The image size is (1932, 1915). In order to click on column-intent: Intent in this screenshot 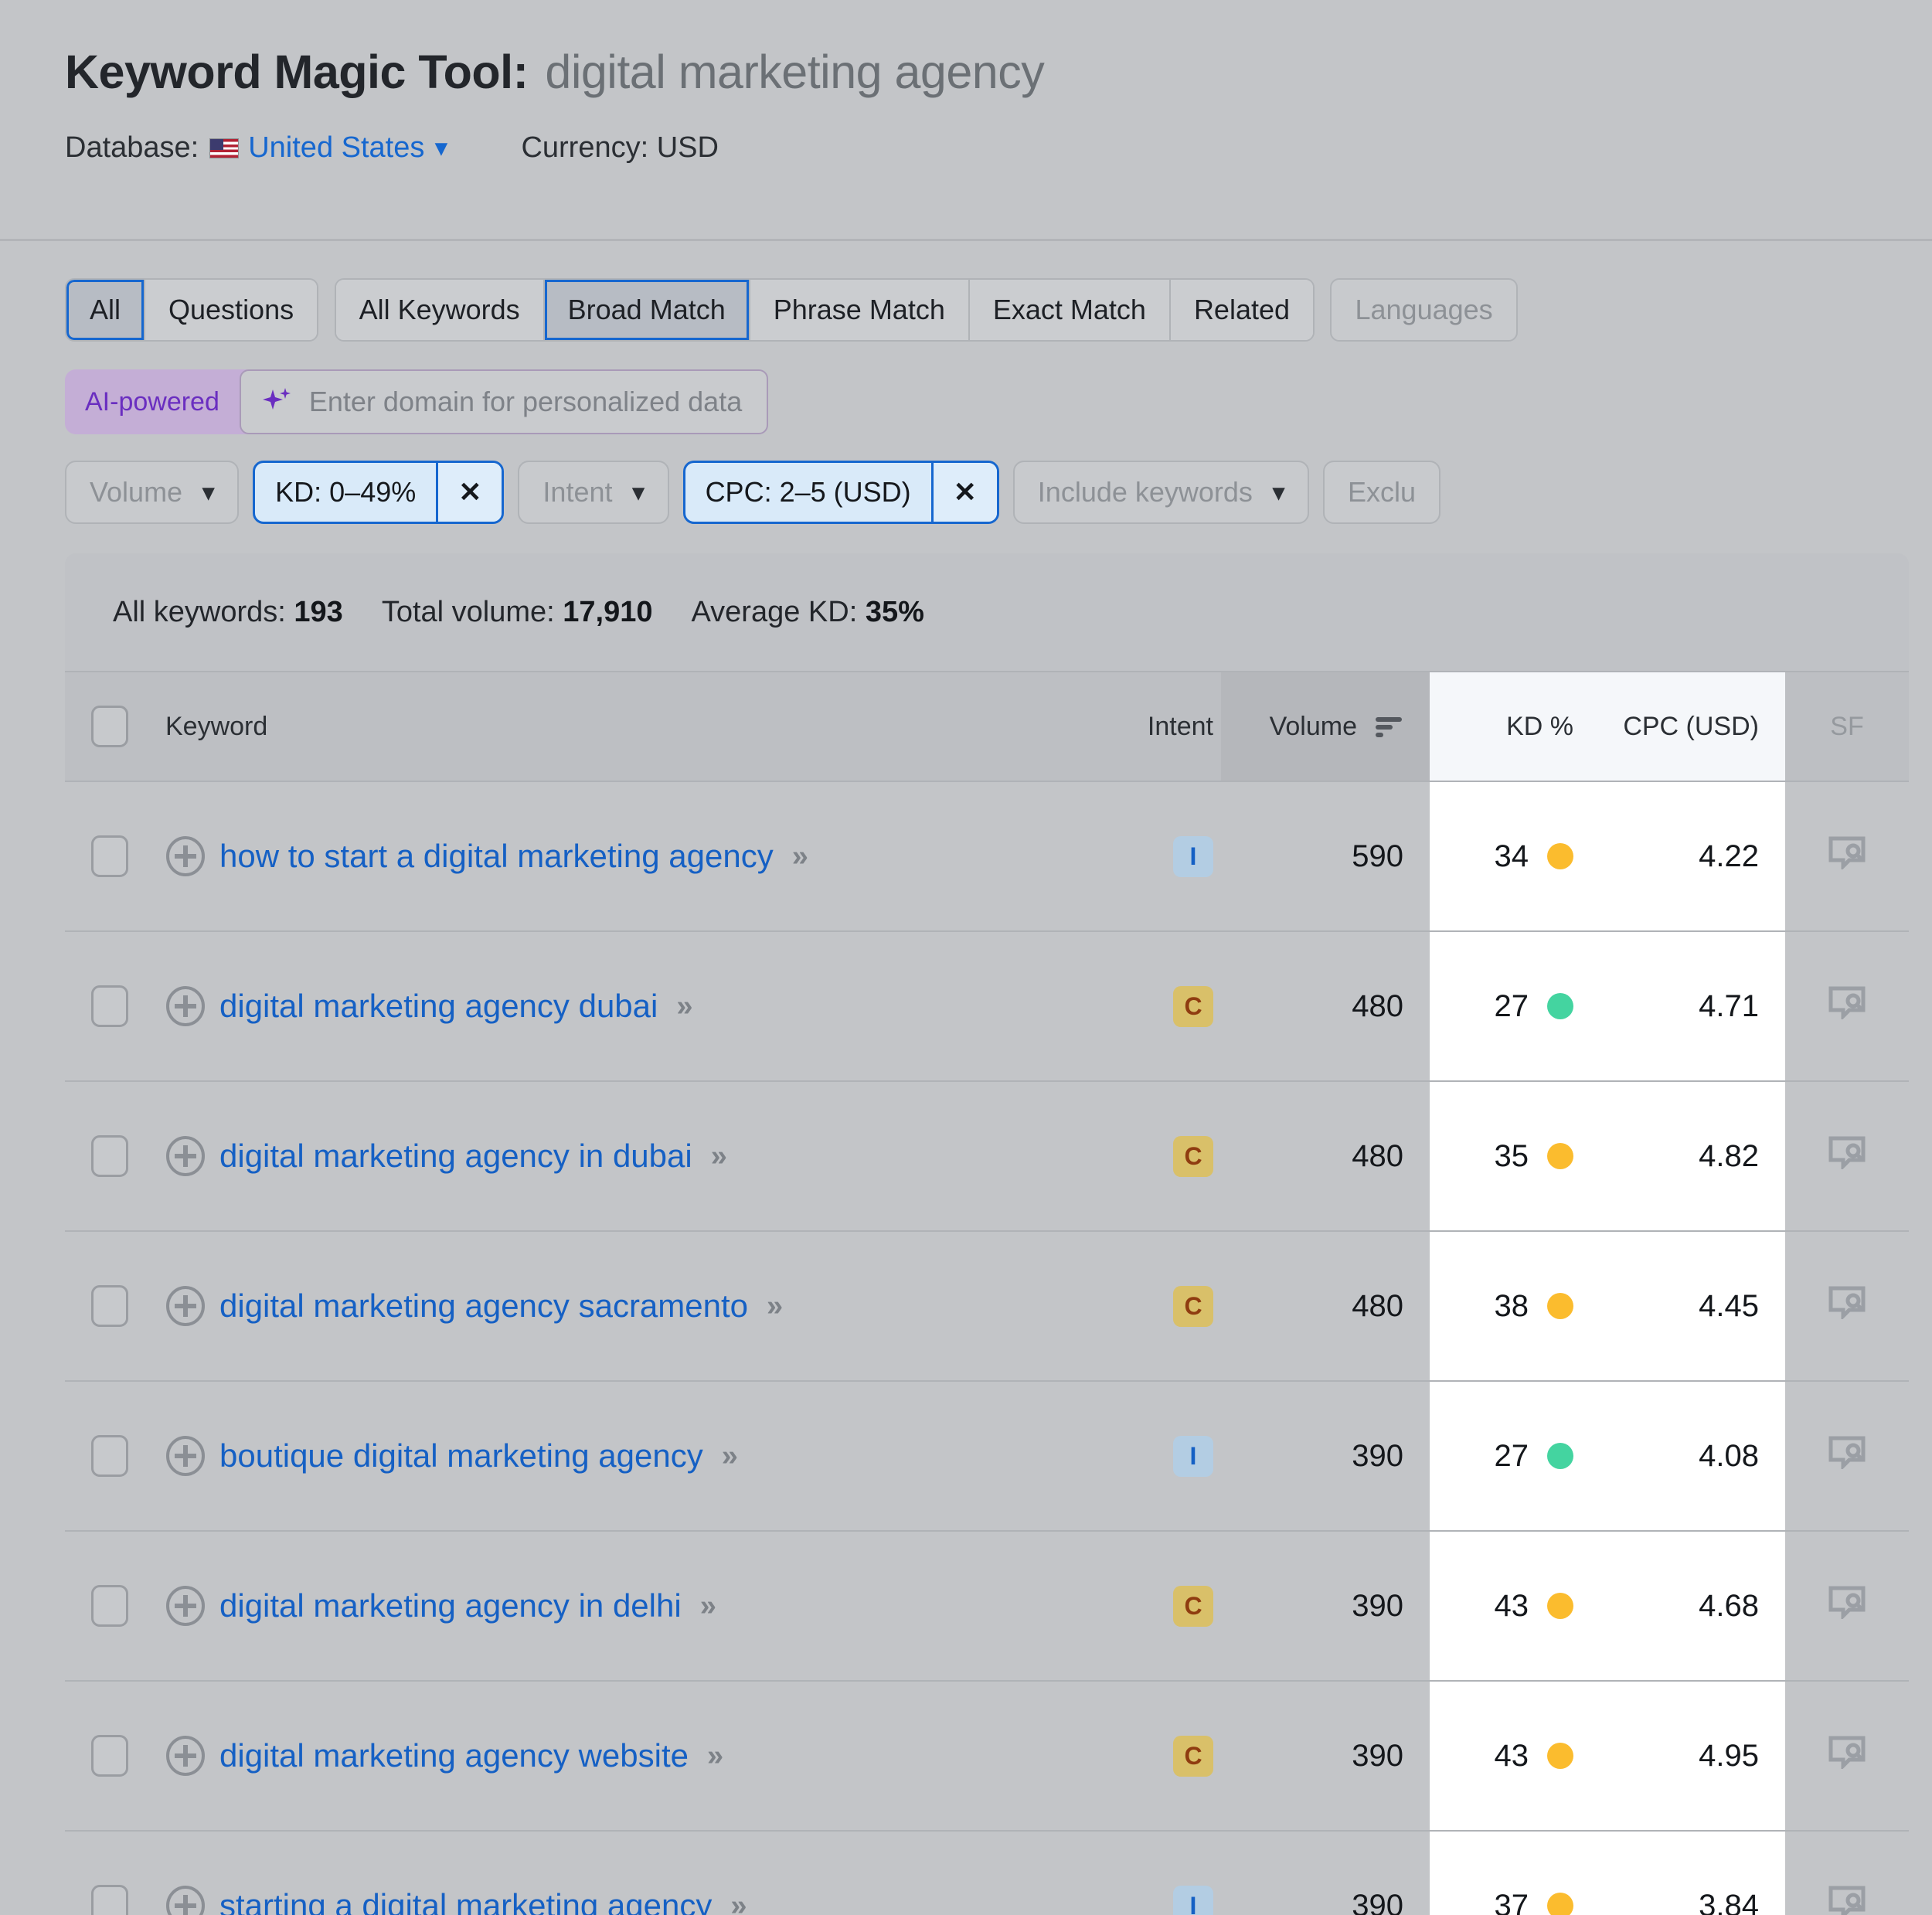, I will do `click(1163, 726)`.